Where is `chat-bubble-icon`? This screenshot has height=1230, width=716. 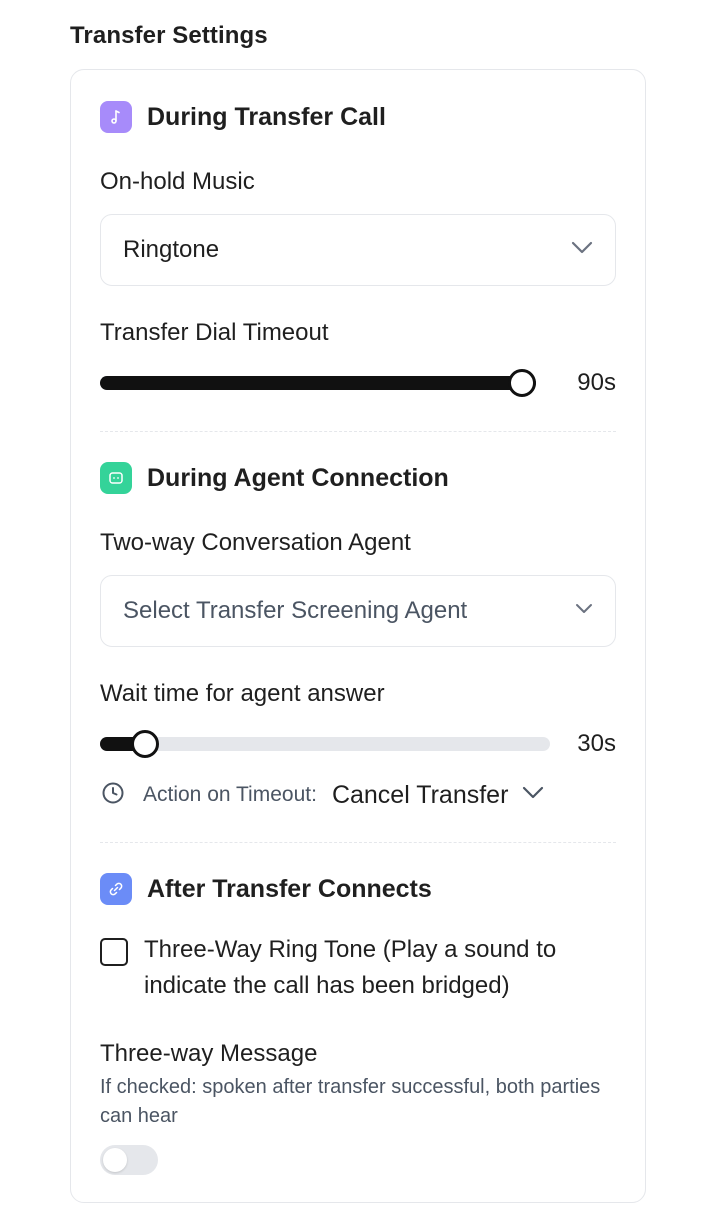 chat-bubble-icon is located at coordinates (116, 478).